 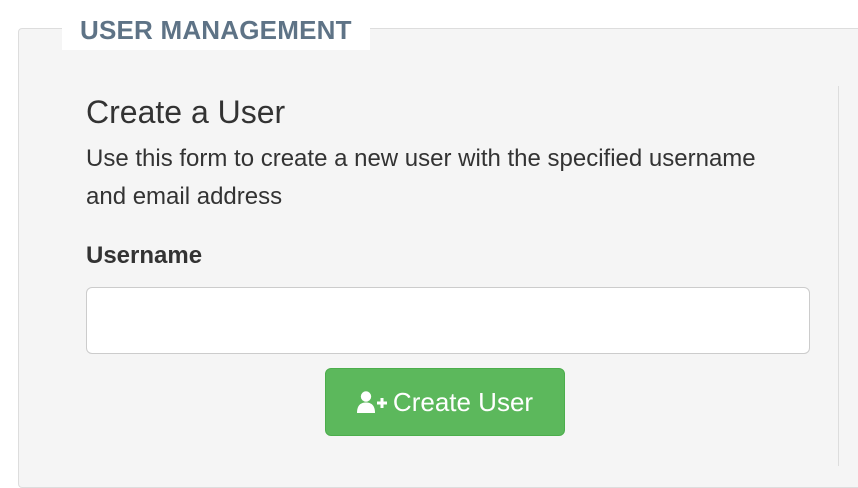 I want to click on create-user-label: Create User, so click(x=463, y=401).